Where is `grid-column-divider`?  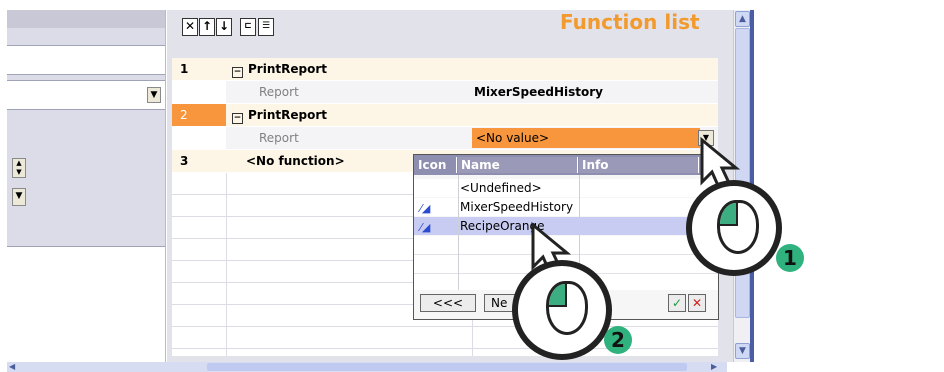
grid-column-divider is located at coordinates (226, 264).